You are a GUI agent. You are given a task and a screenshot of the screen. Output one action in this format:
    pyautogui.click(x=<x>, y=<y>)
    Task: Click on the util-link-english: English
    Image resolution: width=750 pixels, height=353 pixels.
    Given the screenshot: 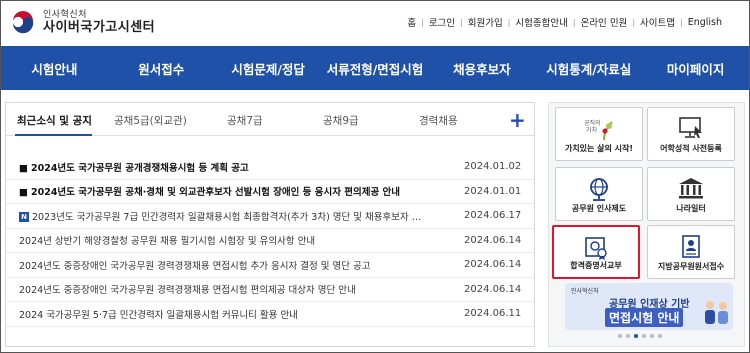 What is the action you would take?
    pyautogui.click(x=705, y=22)
    